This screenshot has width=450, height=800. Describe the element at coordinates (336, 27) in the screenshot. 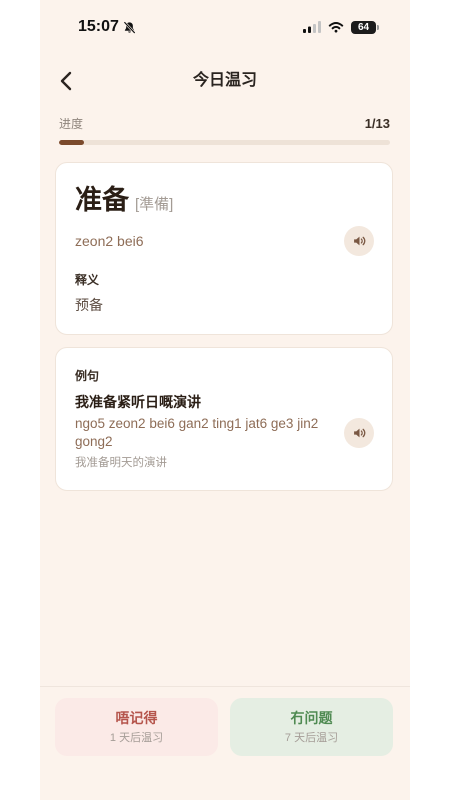

I see `wifi-icon` at that location.